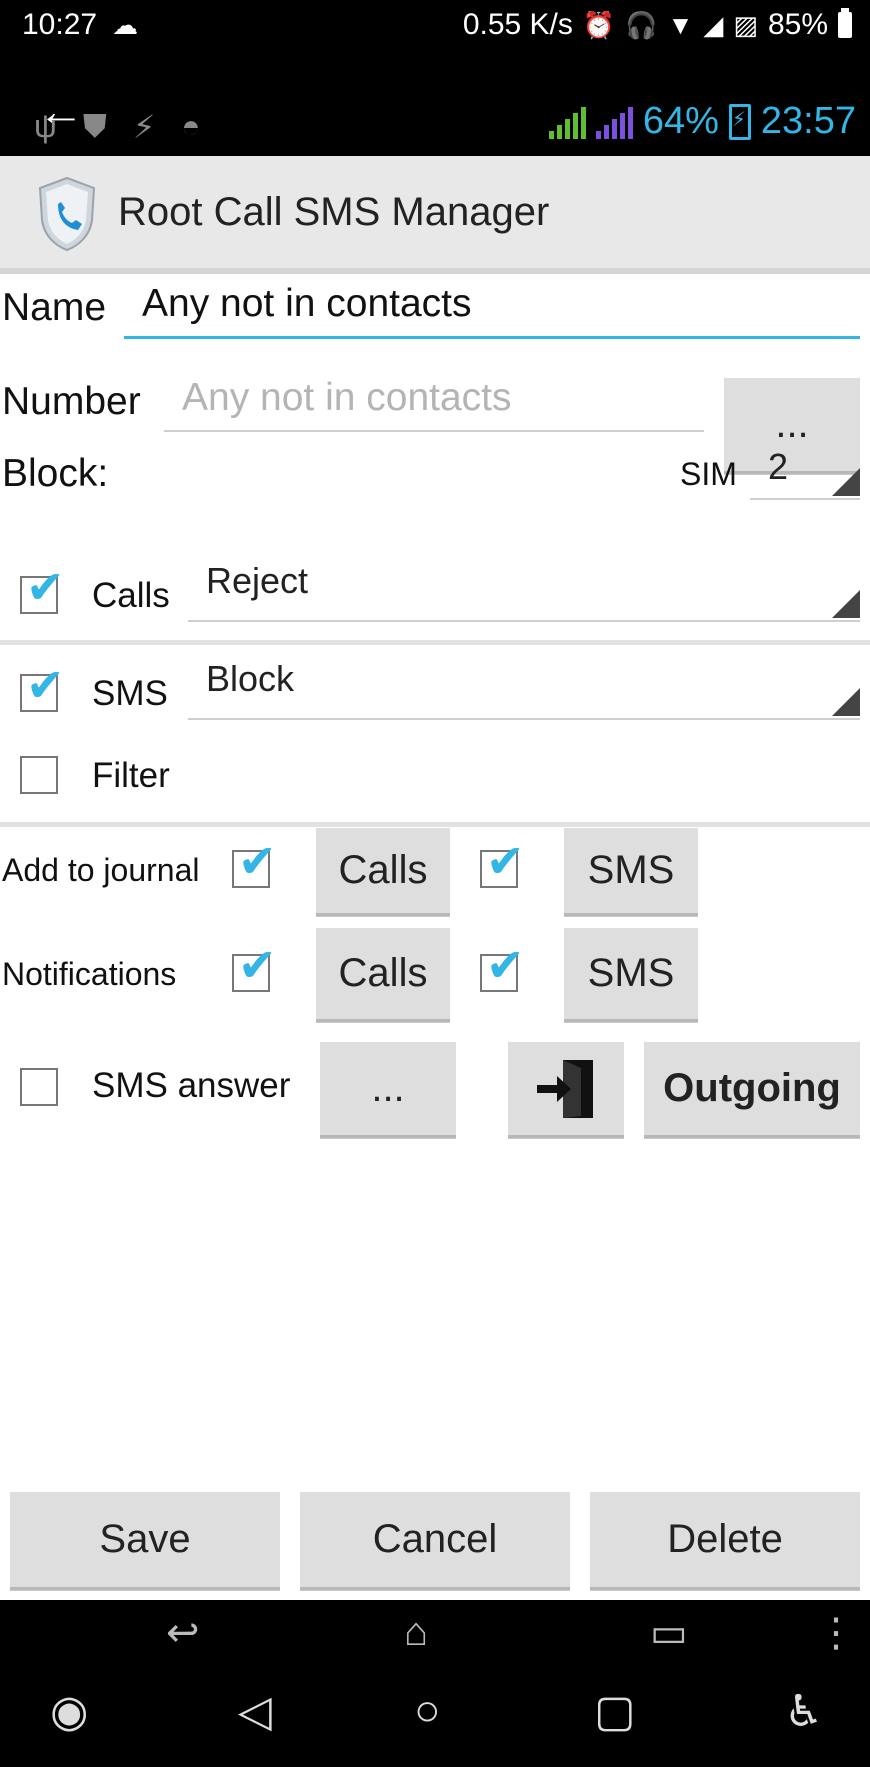 The width and height of the screenshot is (870, 1767). I want to click on legacy-nav-bar: ↩ ⌂ ▭ ⋮, so click(435, 1636).